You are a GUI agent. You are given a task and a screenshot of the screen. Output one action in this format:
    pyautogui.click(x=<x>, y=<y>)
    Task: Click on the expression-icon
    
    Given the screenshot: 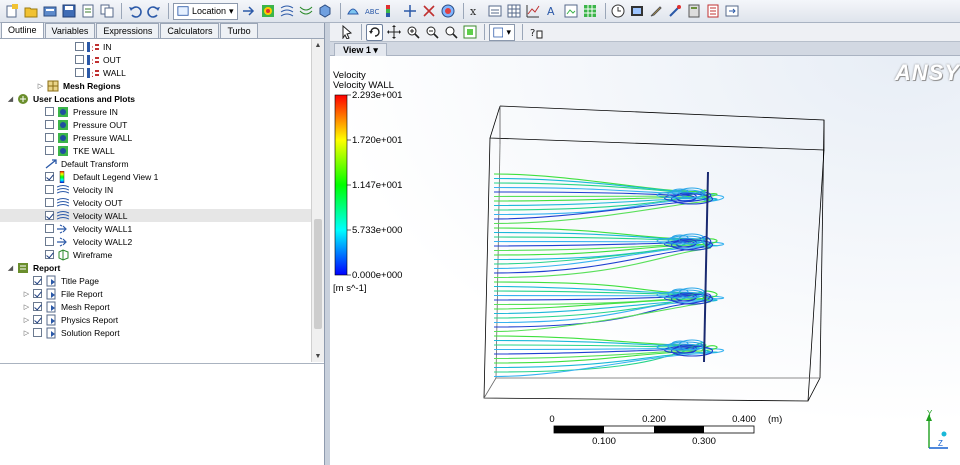 What is the action you would take?
    pyautogui.click(x=495, y=11)
    